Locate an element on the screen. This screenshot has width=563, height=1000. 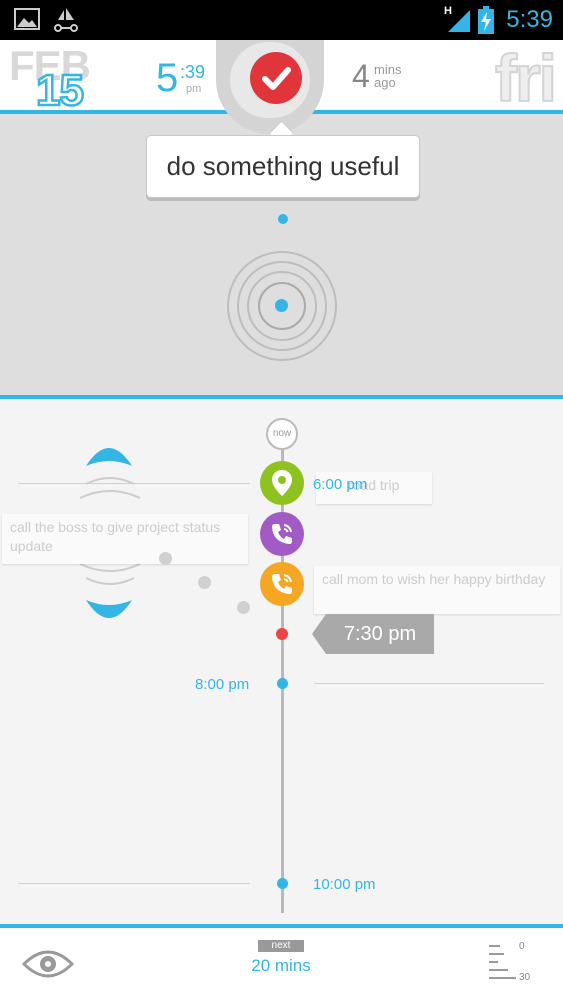
time-marker-label: 8:00 pm is located at coordinates (222, 684).